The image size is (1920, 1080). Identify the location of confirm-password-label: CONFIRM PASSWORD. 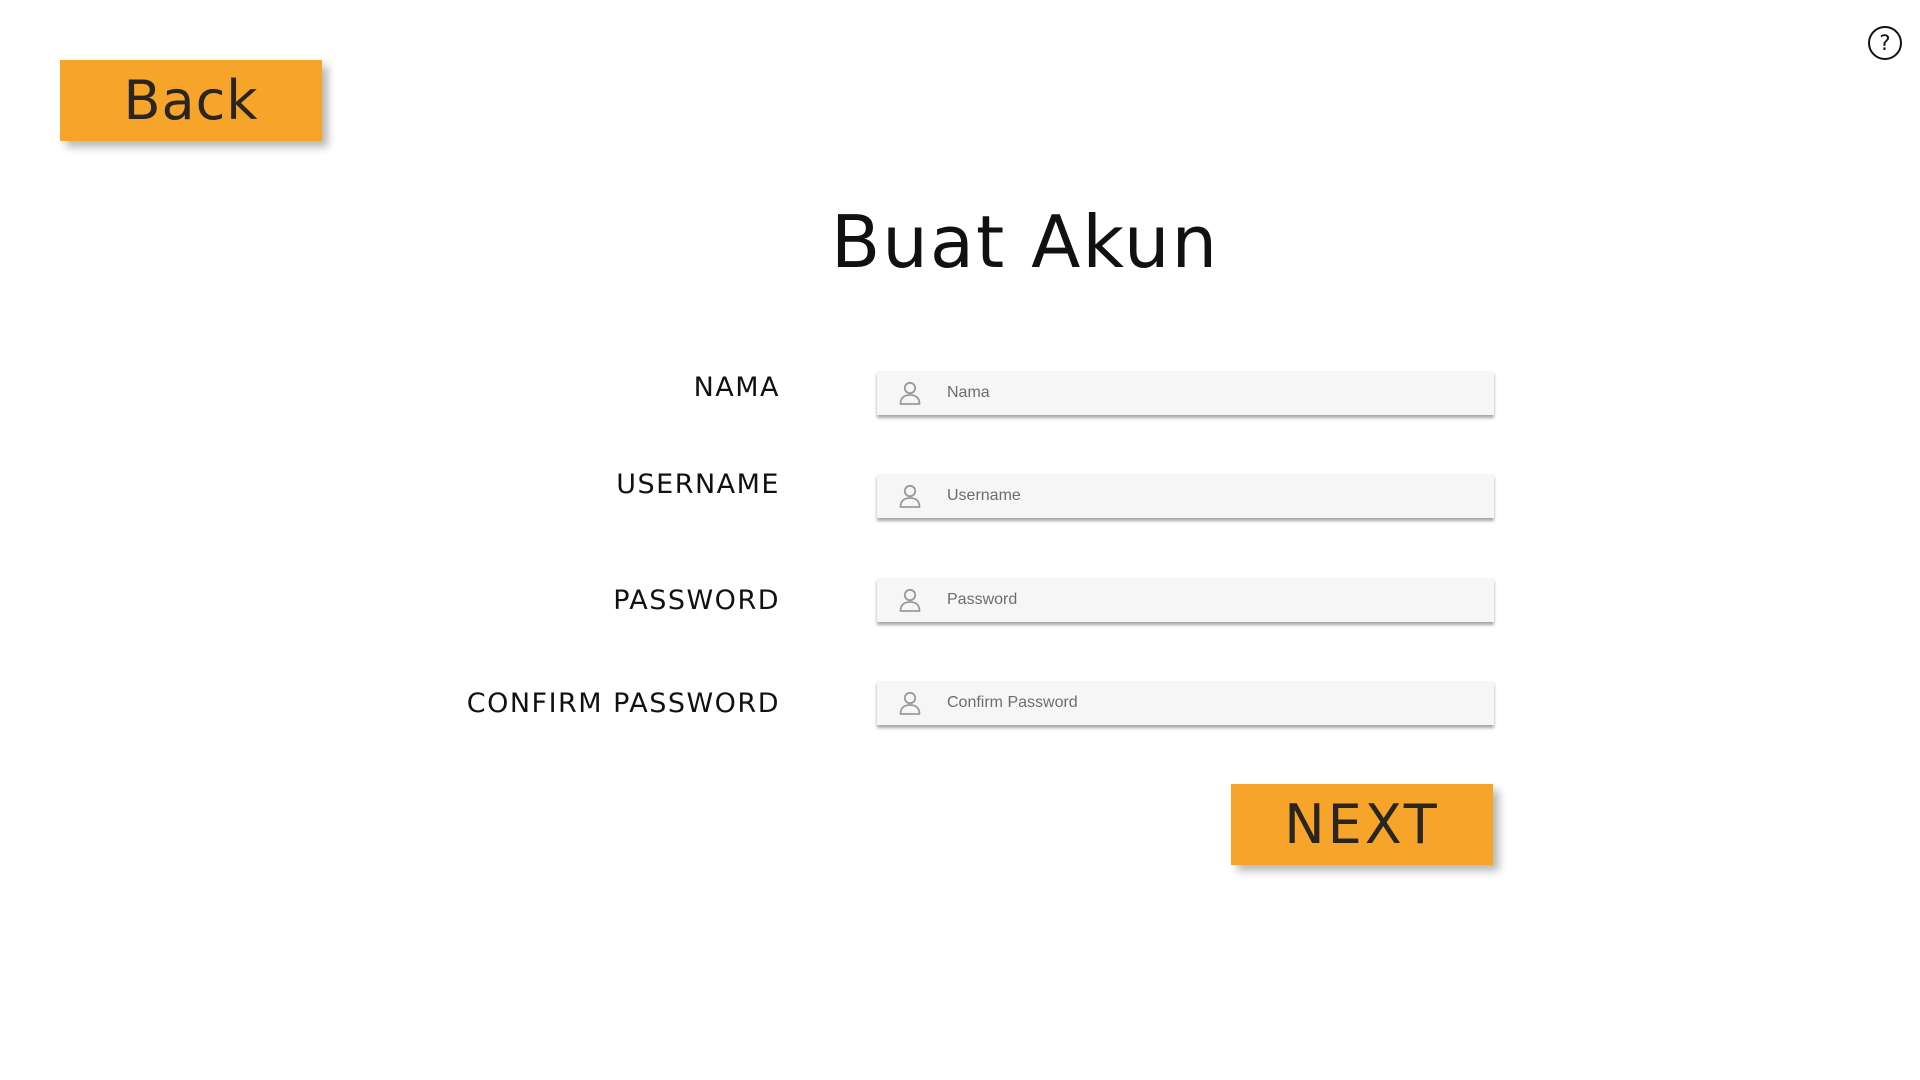
(623, 703).